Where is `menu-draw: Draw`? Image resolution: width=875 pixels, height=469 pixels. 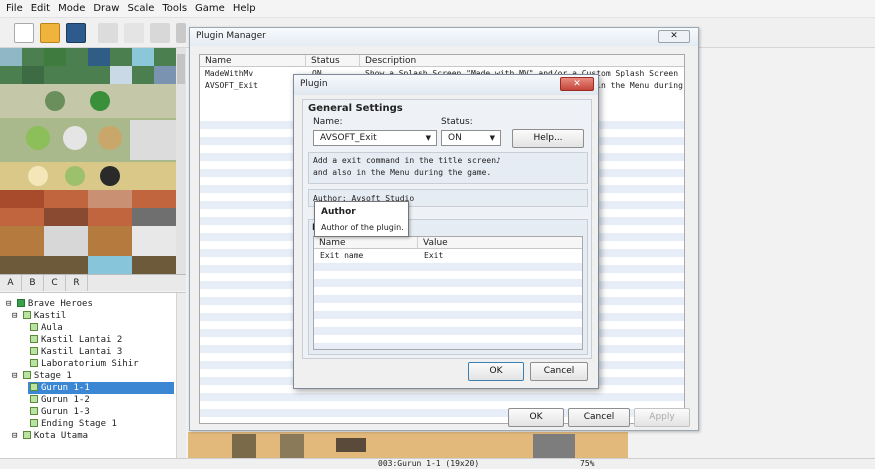
menu-draw: Draw is located at coordinates (106, 8).